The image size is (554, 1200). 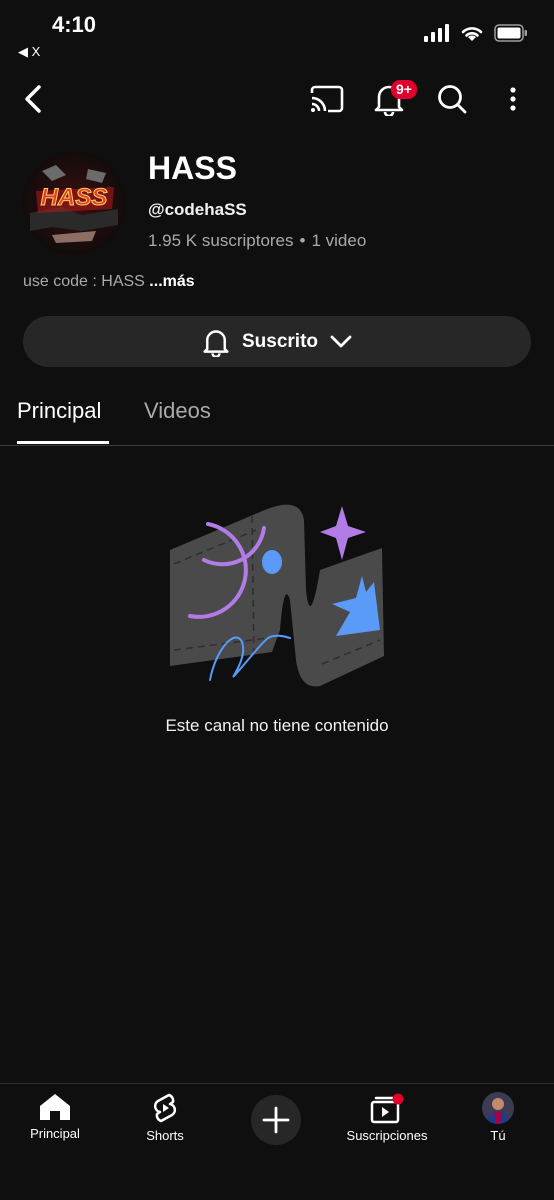 What do you see at coordinates (280, 341) in the screenshot?
I see `subscribed-label: Suscrito` at bounding box center [280, 341].